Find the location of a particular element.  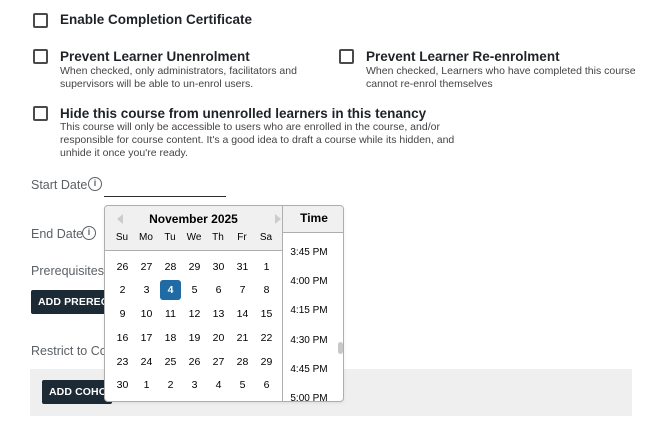

calendar-day: 7 is located at coordinates (242, 290).